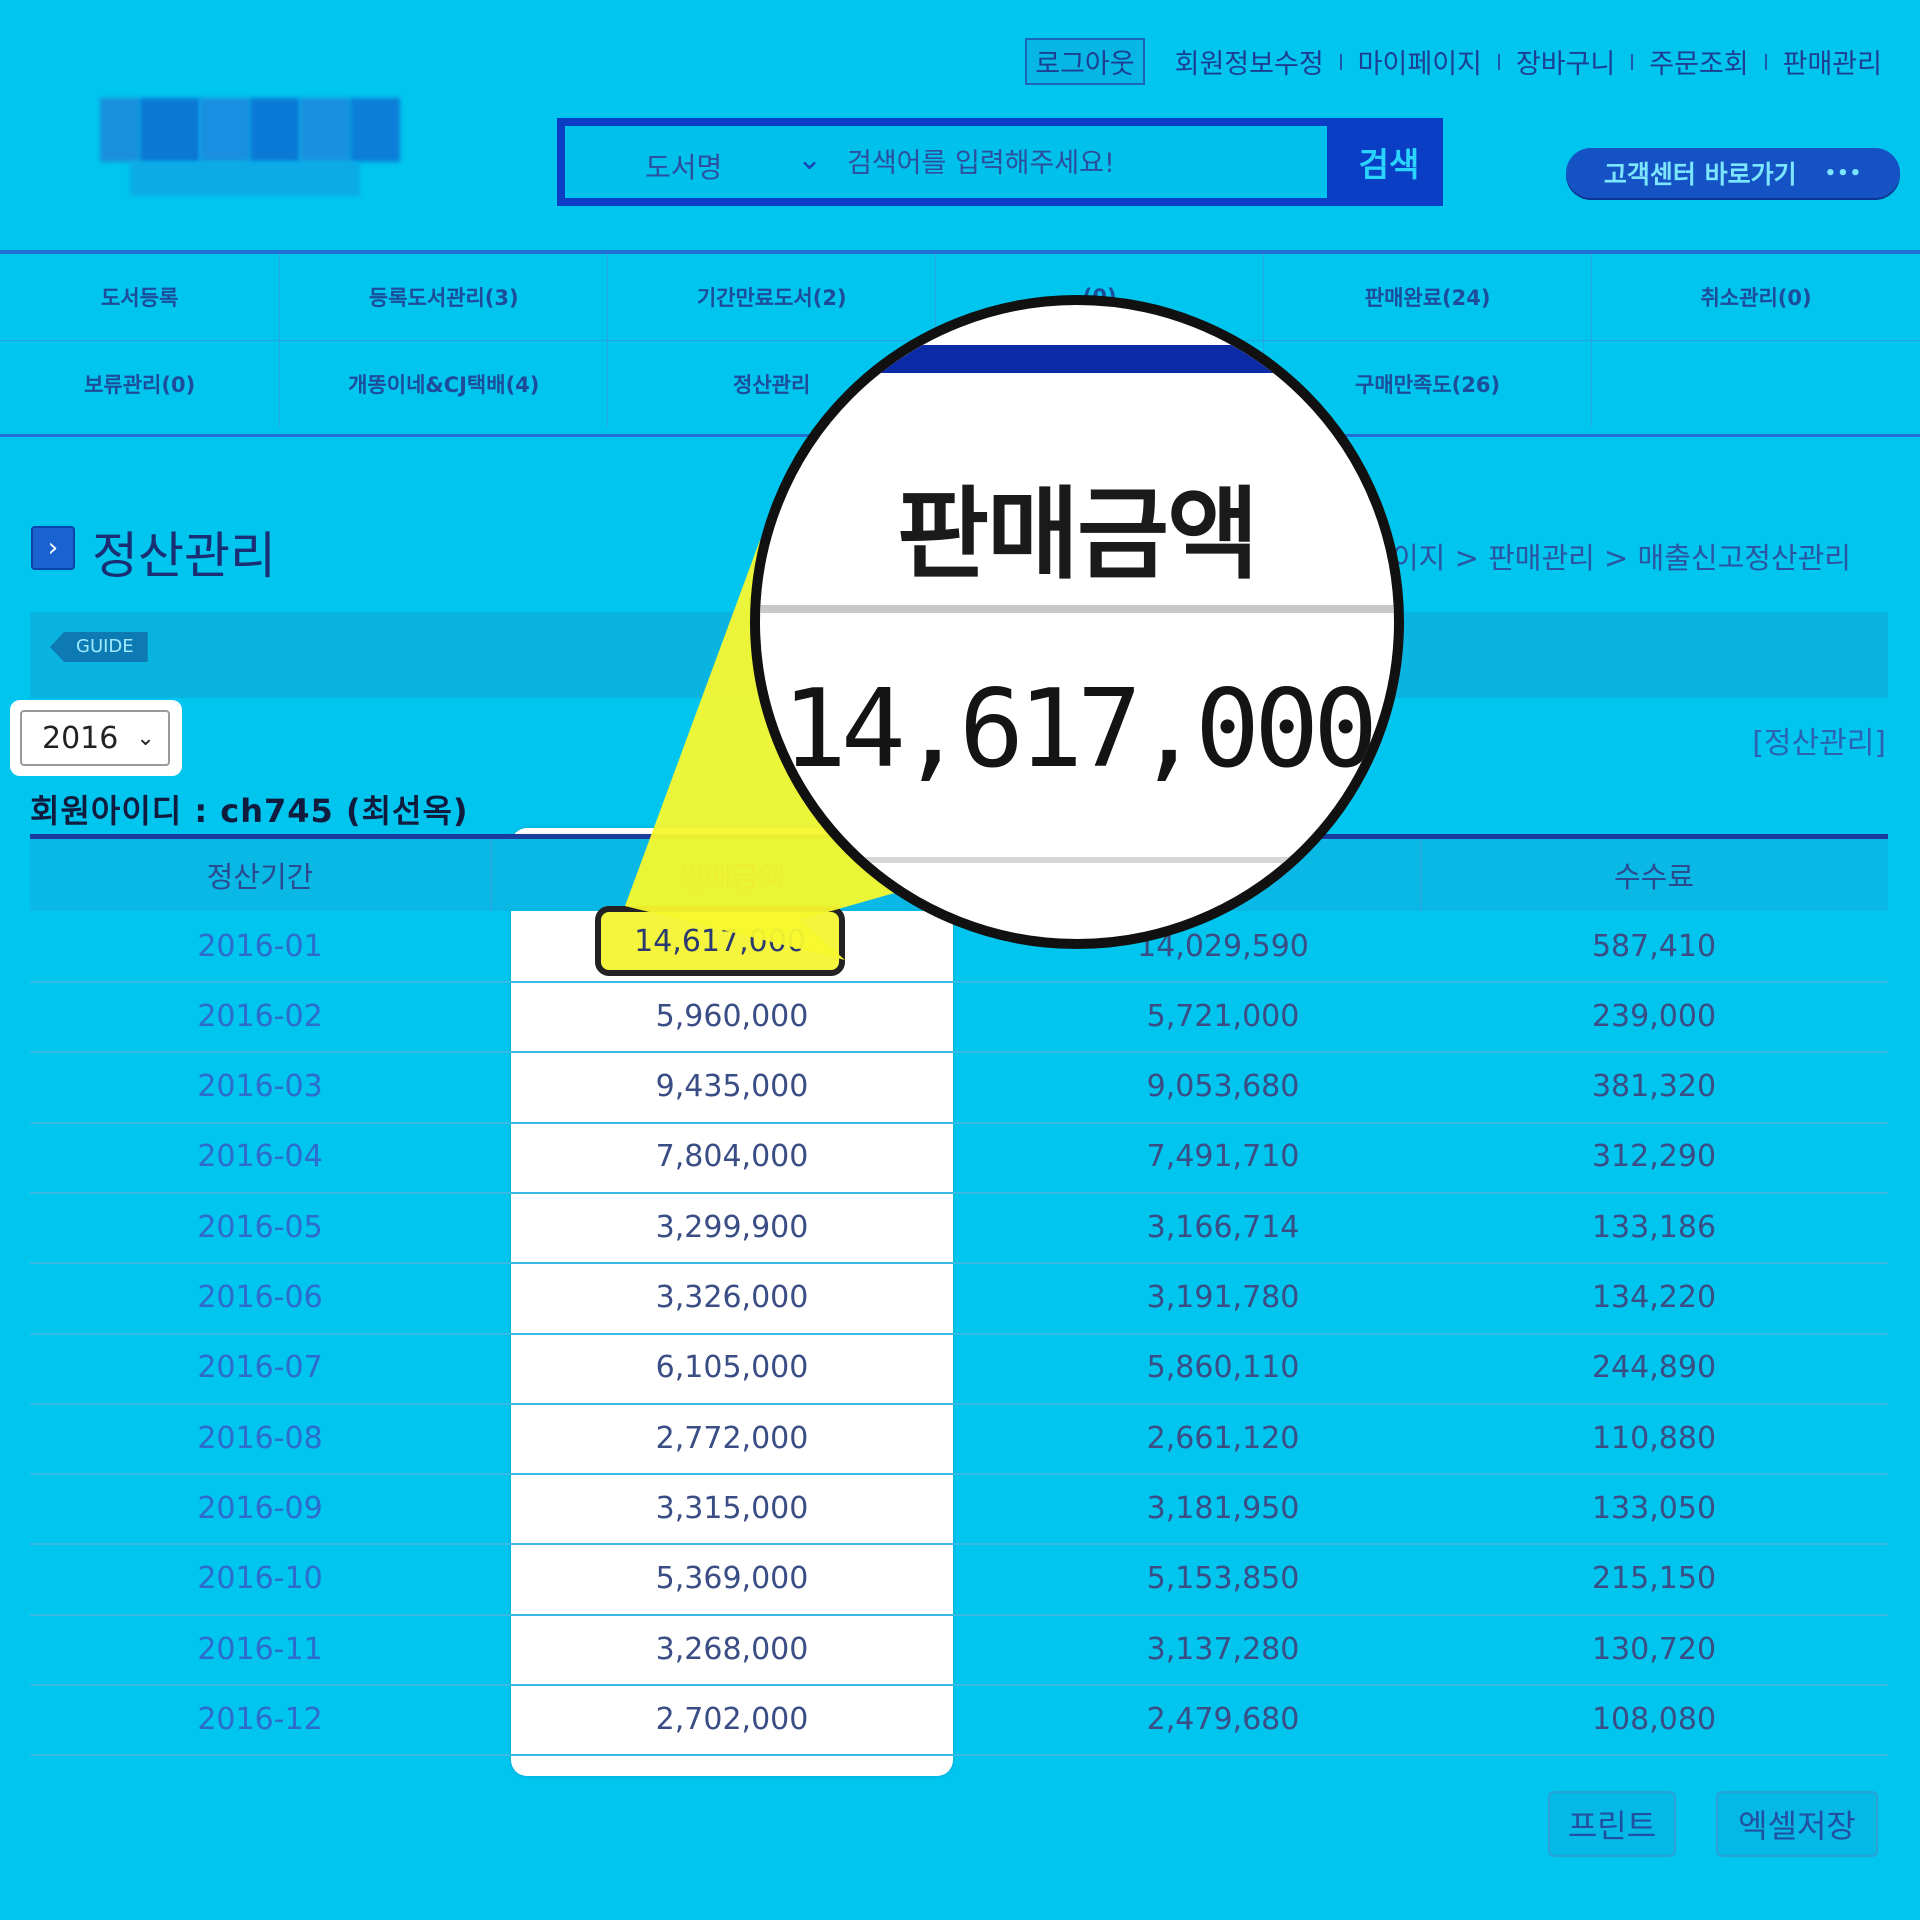 This screenshot has width=1920, height=1920. I want to click on page-title: 정산관리, so click(184, 556).